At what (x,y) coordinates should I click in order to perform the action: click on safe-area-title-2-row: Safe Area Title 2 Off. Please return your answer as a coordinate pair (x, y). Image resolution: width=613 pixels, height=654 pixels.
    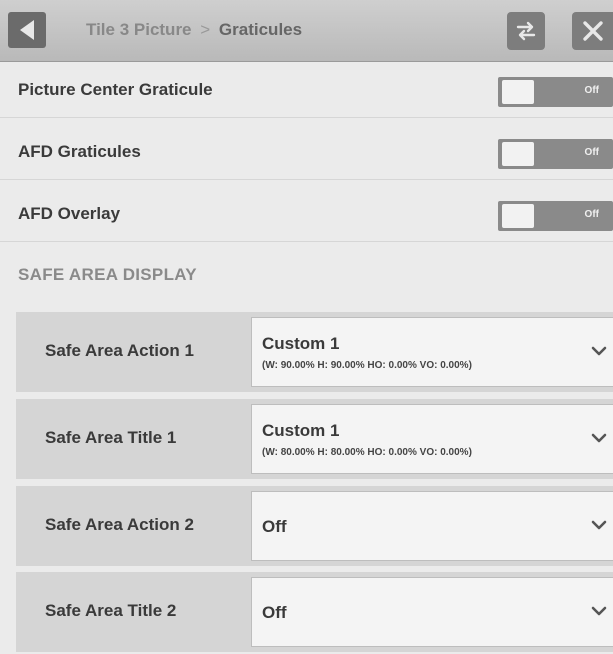
    Looking at the image, I should click on (314, 612).